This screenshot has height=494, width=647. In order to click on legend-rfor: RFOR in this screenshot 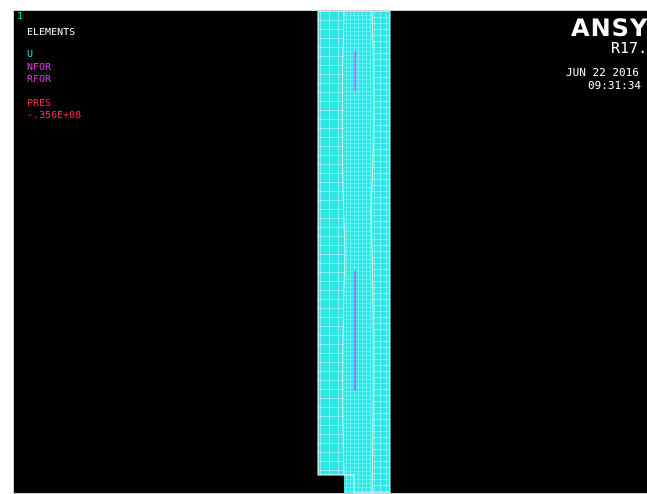, I will do `click(39, 79)`.